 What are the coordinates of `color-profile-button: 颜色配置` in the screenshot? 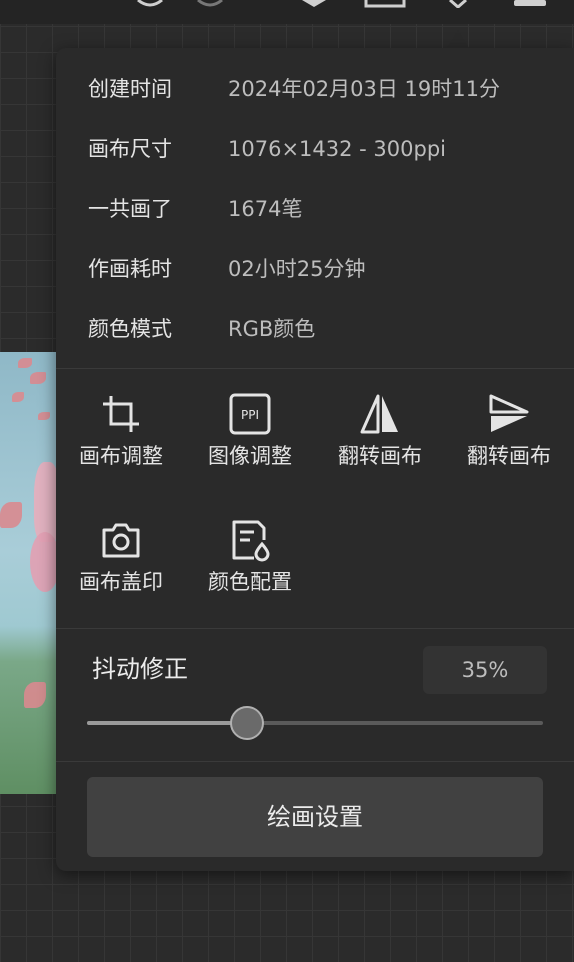 It's located at (250, 557).